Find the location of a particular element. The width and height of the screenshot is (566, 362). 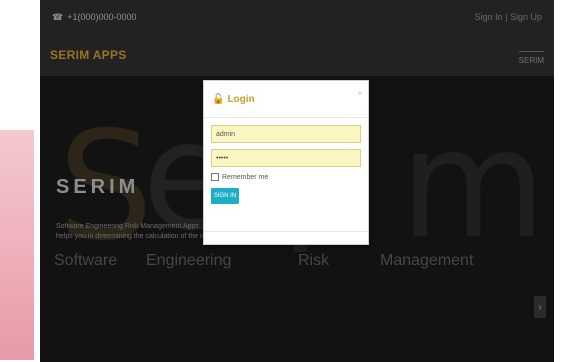

remember-me-label: Remember me is located at coordinates (245, 177).